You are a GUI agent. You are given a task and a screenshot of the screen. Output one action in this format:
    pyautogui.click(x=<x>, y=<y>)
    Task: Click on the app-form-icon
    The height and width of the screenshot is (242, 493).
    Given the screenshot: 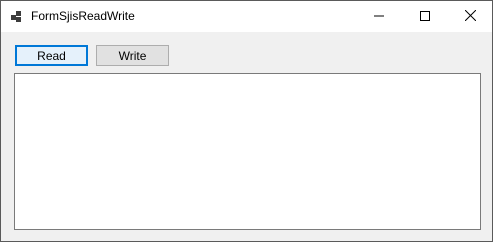 What is the action you would take?
    pyautogui.click(x=17, y=16)
    